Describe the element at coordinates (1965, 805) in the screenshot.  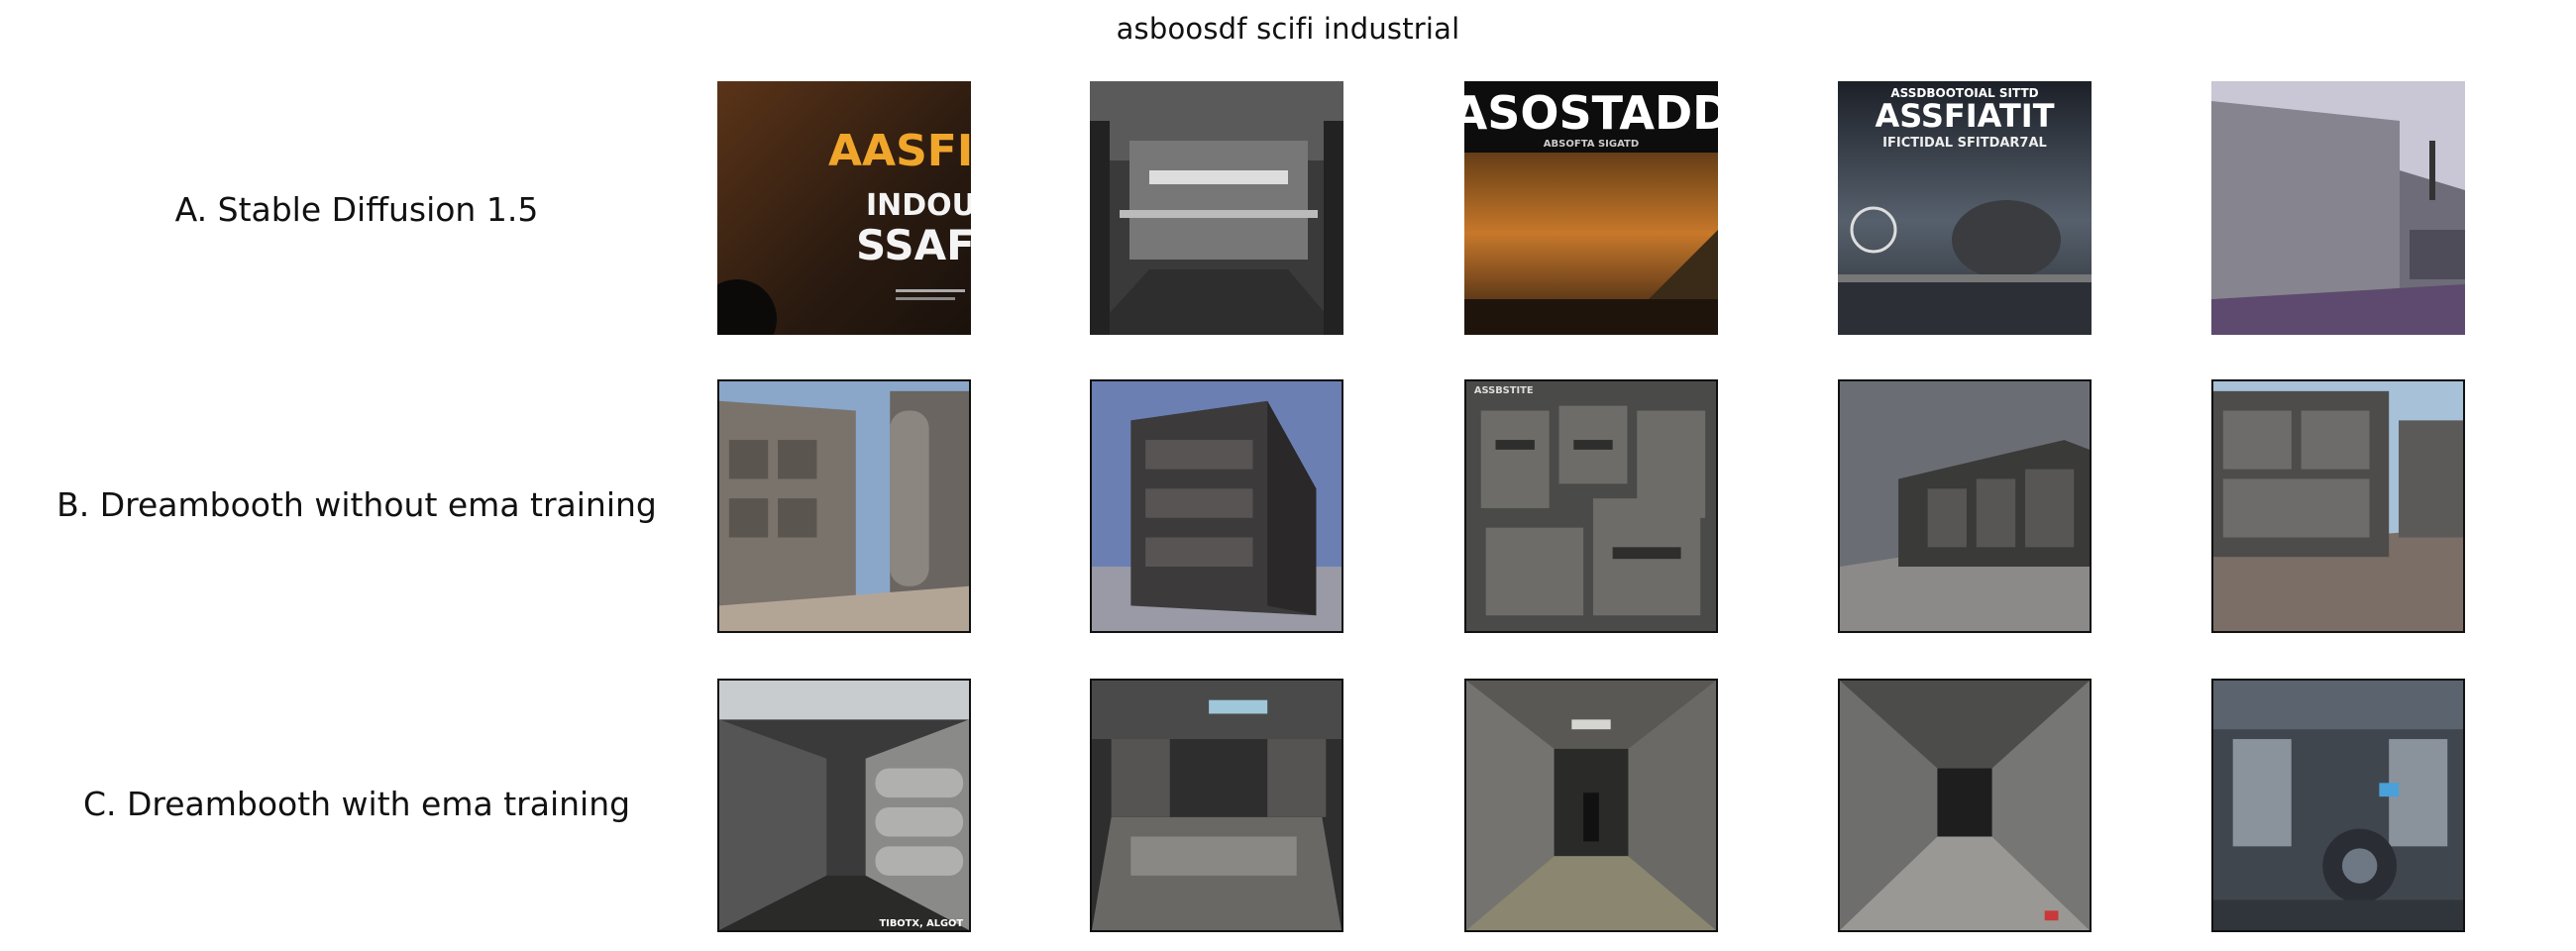
I see `image-c4-hallway` at that location.